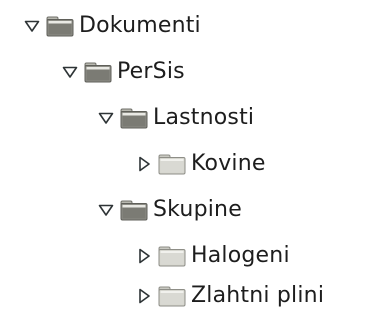  I want to click on tree-node-kovine: Kovine, so click(201, 164).